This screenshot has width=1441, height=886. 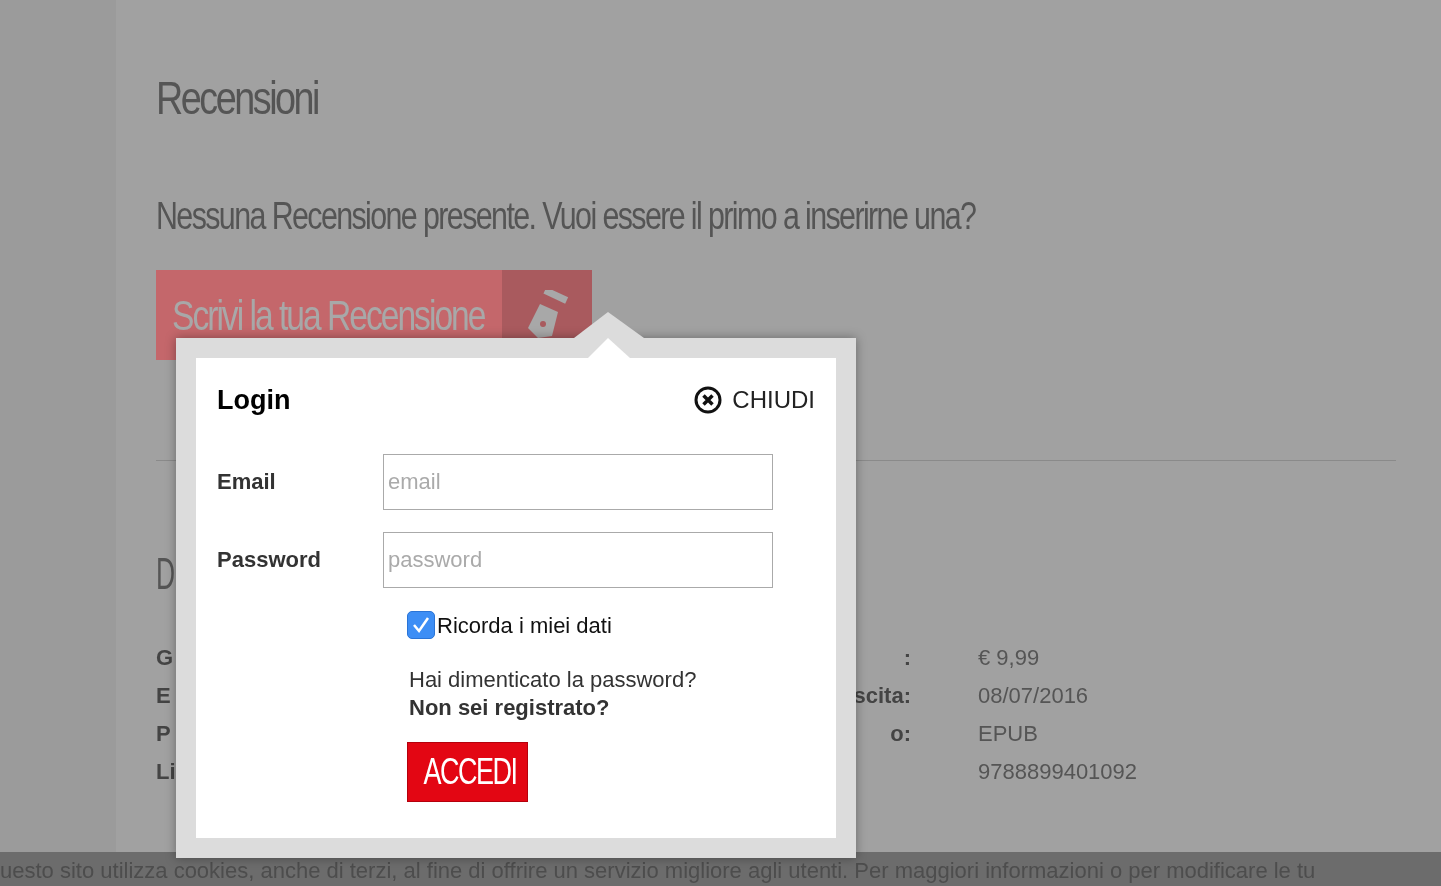 I want to click on detail-value: € 9,99, so click(x=1009, y=657).